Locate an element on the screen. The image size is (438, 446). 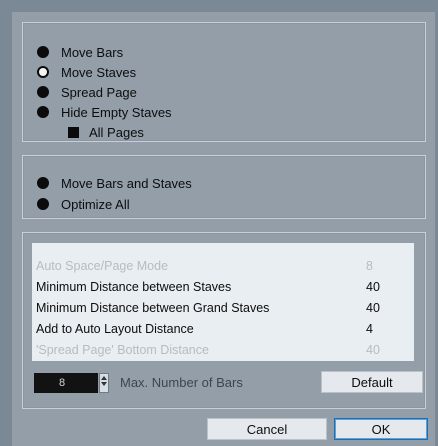
optimize-all-option: Optimize All is located at coordinates (83, 204).